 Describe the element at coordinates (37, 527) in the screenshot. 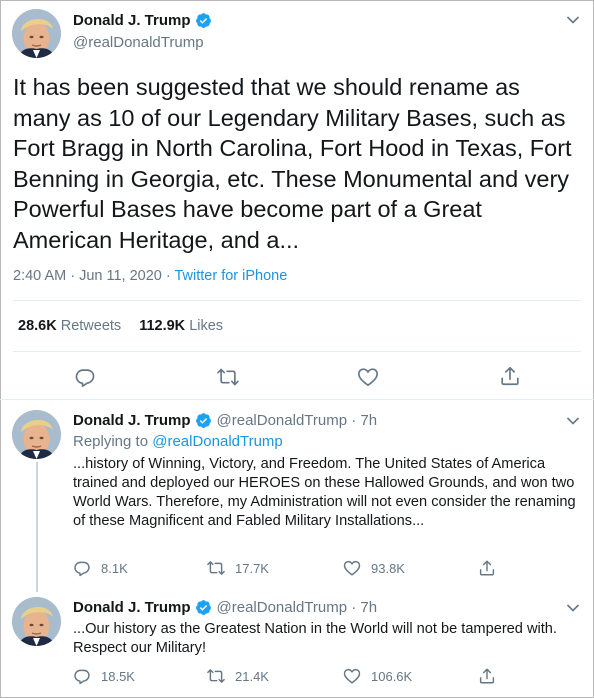

I see `thread-connector` at that location.